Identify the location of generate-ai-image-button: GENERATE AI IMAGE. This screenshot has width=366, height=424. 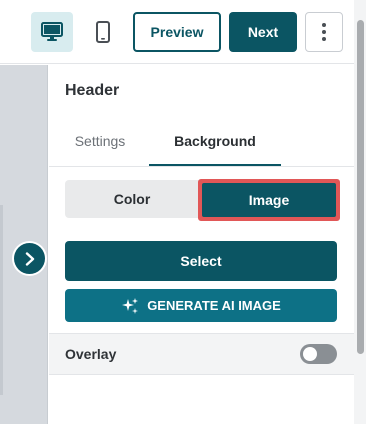
(201, 305).